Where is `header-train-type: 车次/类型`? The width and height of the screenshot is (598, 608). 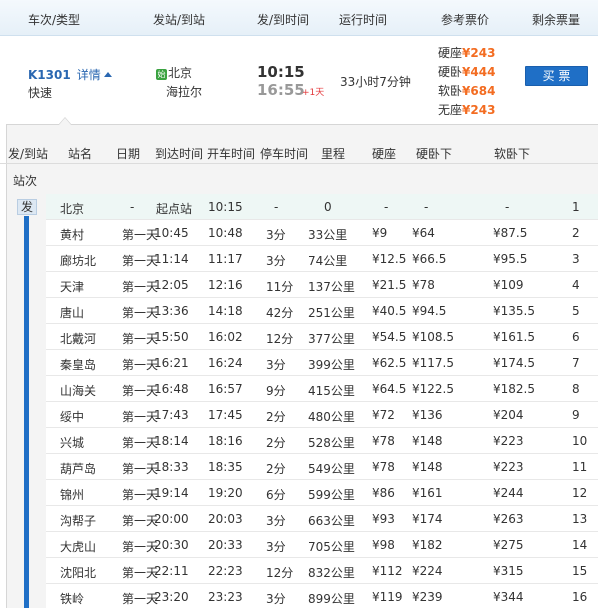 header-train-type: 车次/类型 is located at coordinates (54, 20).